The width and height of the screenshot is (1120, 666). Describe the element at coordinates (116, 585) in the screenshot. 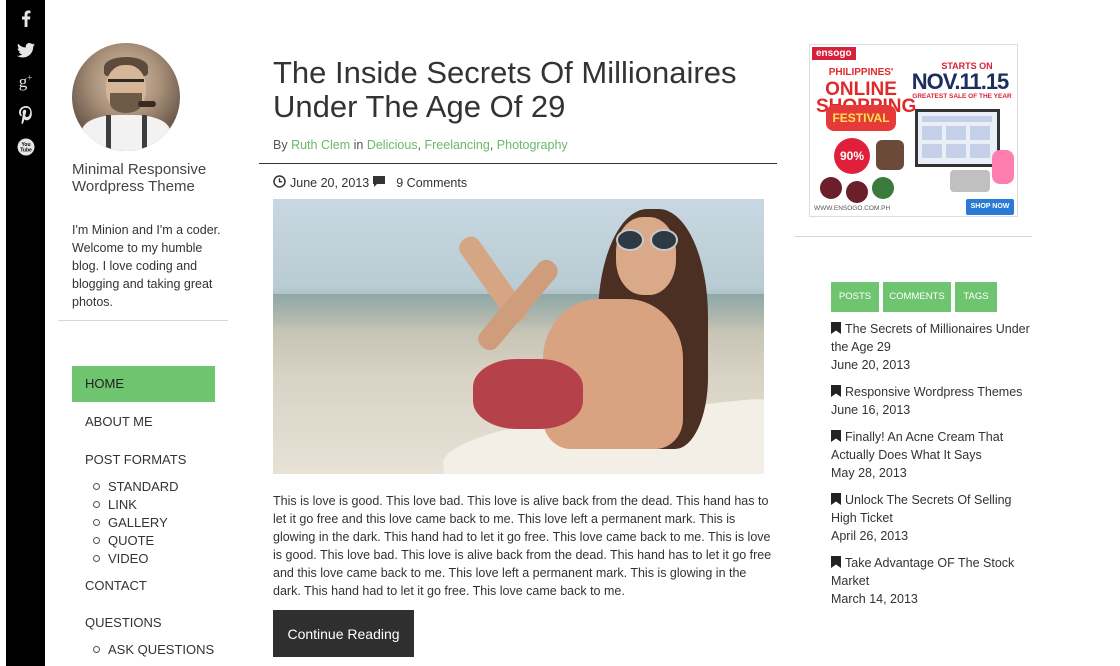

I see `nav-contact: CONTACT` at that location.